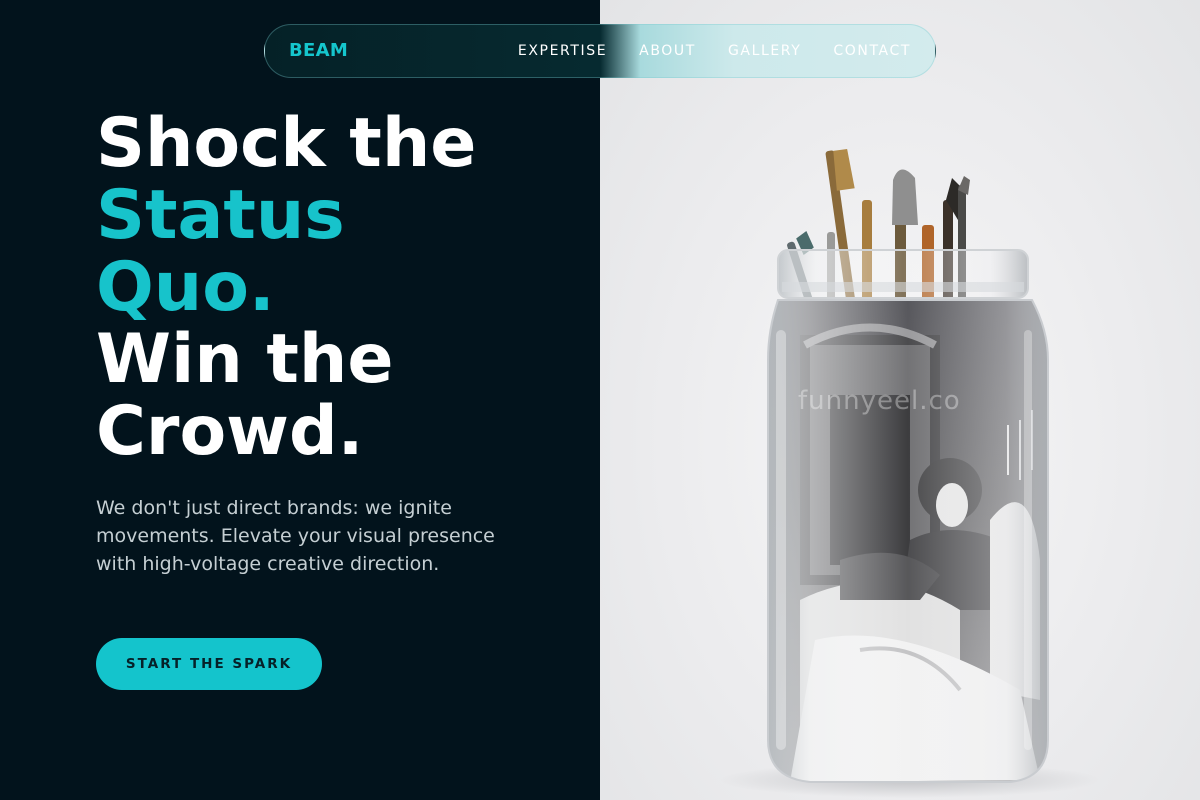 This screenshot has height=800, width=1200. What do you see at coordinates (562, 51) in the screenshot?
I see `nav-link-expertise: EXPERTISE` at bounding box center [562, 51].